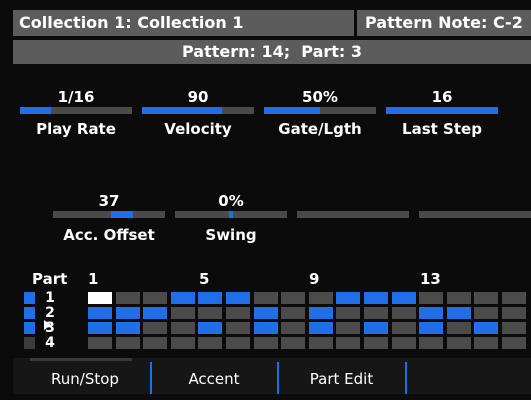  I want to click on swing-bar, so click(231, 214).